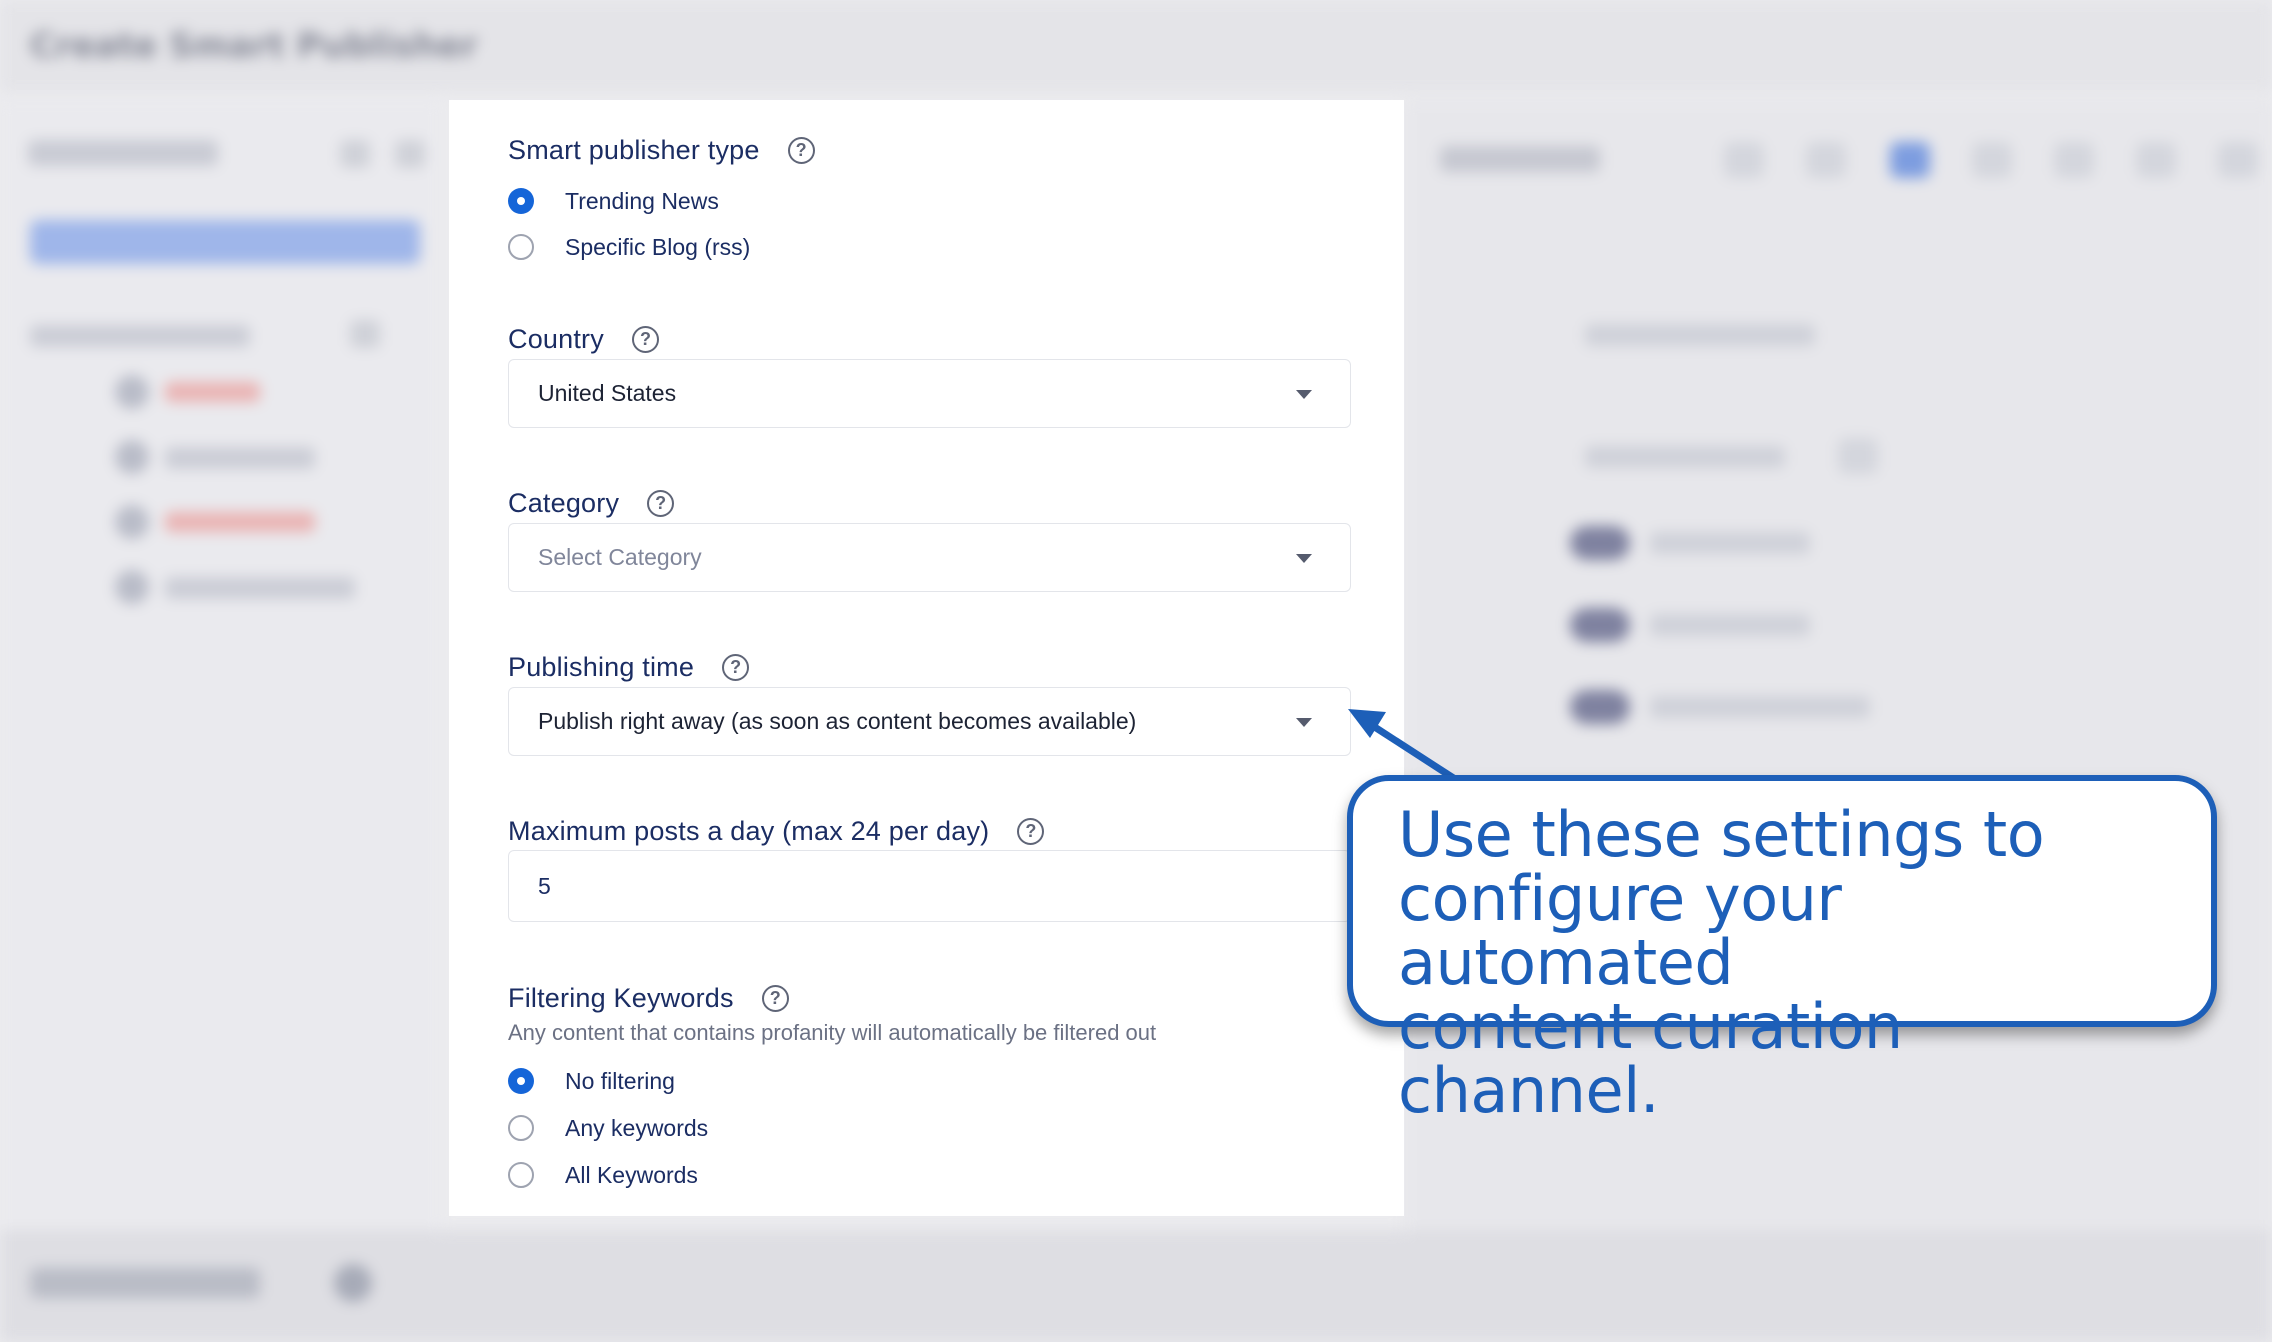 The image size is (2272, 1342). I want to click on callout-line: configure your automated, so click(1620, 930).